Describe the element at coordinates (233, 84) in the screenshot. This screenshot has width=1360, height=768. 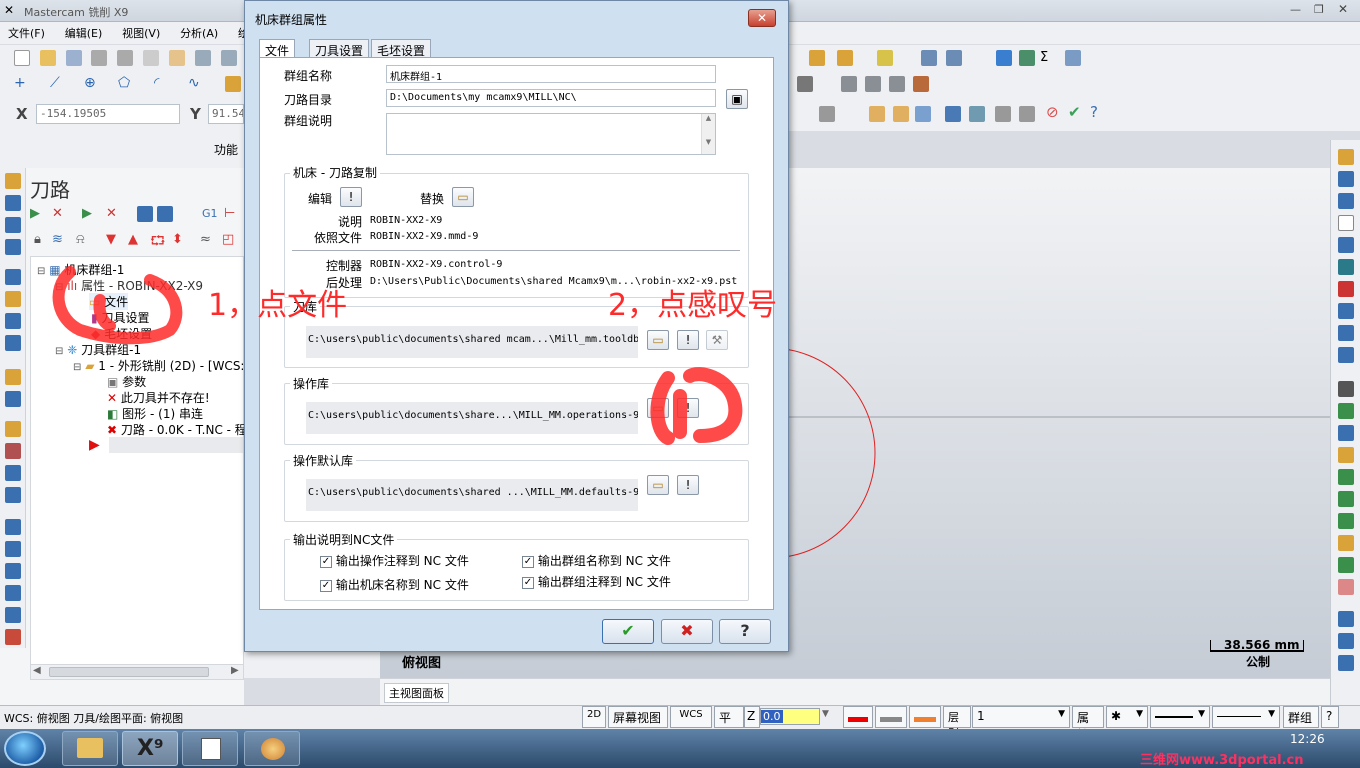
I see `solid-icon` at that location.